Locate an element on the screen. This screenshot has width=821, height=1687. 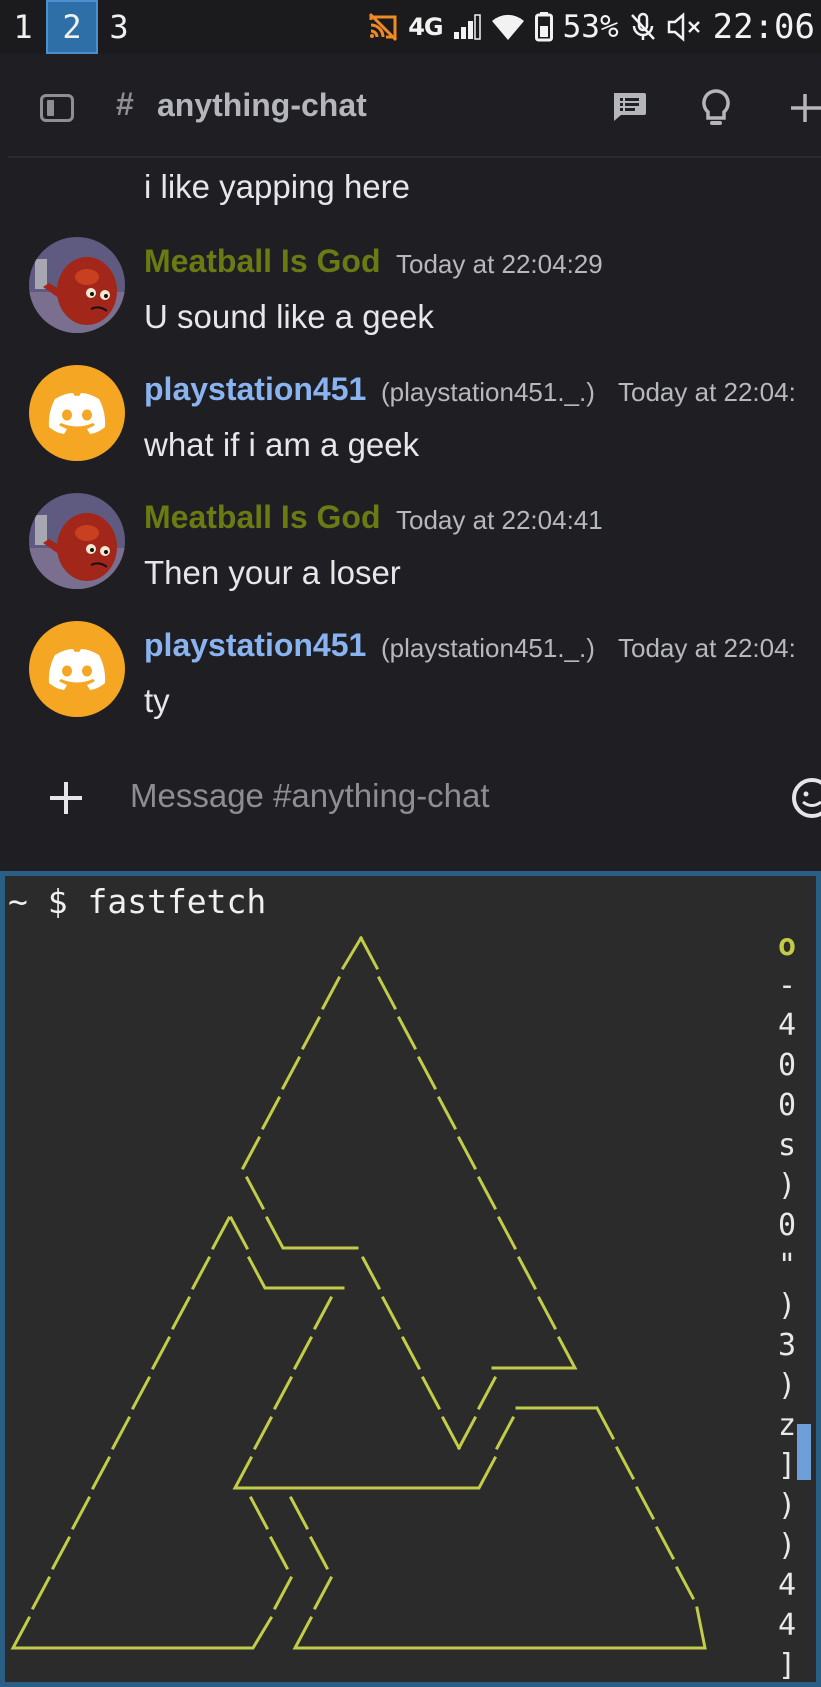
cast-off-icon is located at coordinates (383, 27).